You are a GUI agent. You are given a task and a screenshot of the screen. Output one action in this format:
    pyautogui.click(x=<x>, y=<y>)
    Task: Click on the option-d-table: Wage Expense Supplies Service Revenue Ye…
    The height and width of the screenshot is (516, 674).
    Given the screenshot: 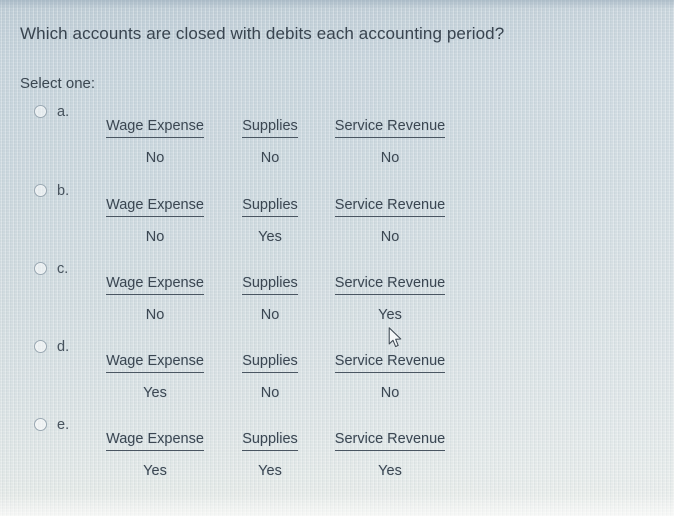 What is the action you would take?
    pyautogui.click(x=275, y=377)
    